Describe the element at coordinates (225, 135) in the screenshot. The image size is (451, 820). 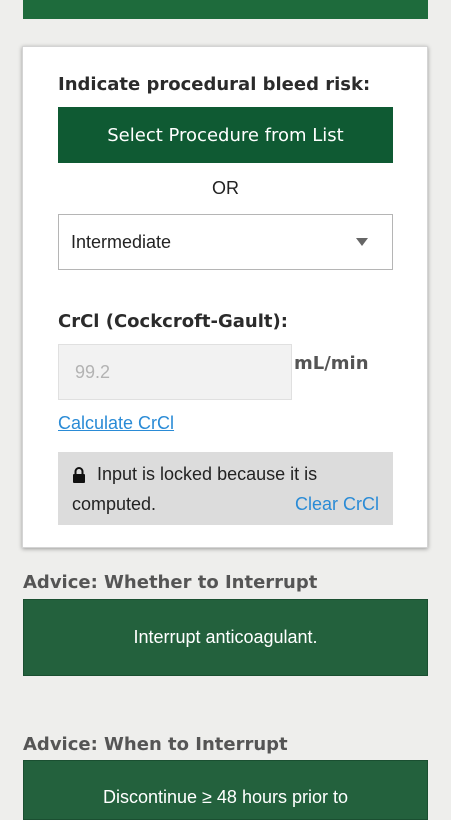
I see `select-procedure-button: Select Procedure from List` at that location.